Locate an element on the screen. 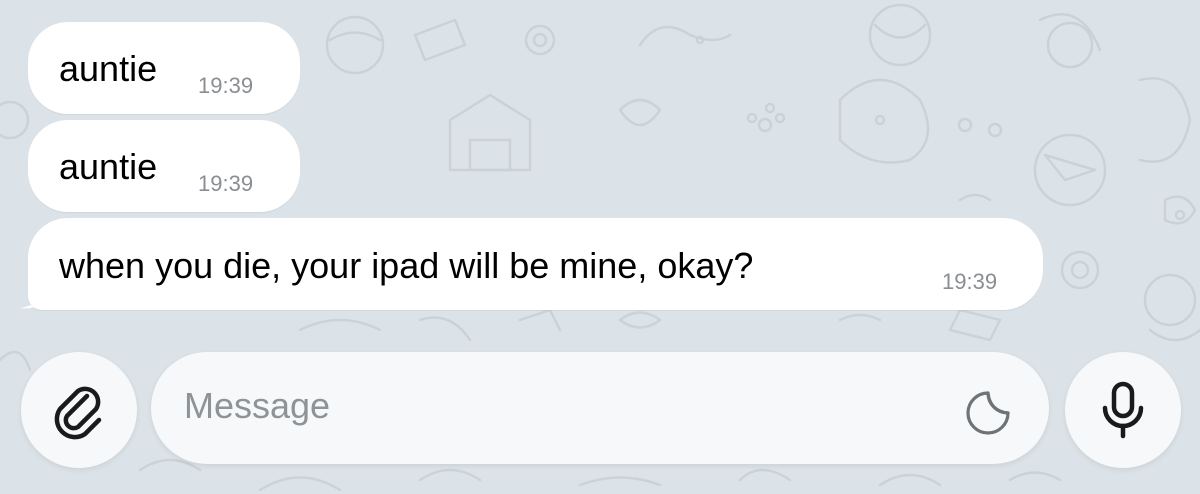 The width and height of the screenshot is (1200, 494). microphone-button is located at coordinates (1123, 410).